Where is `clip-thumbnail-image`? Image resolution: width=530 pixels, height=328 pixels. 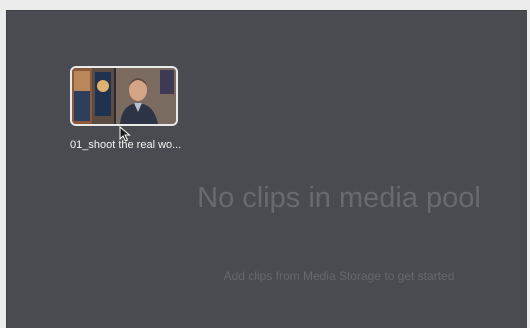
clip-thumbnail-image is located at coordinates (124, 96).